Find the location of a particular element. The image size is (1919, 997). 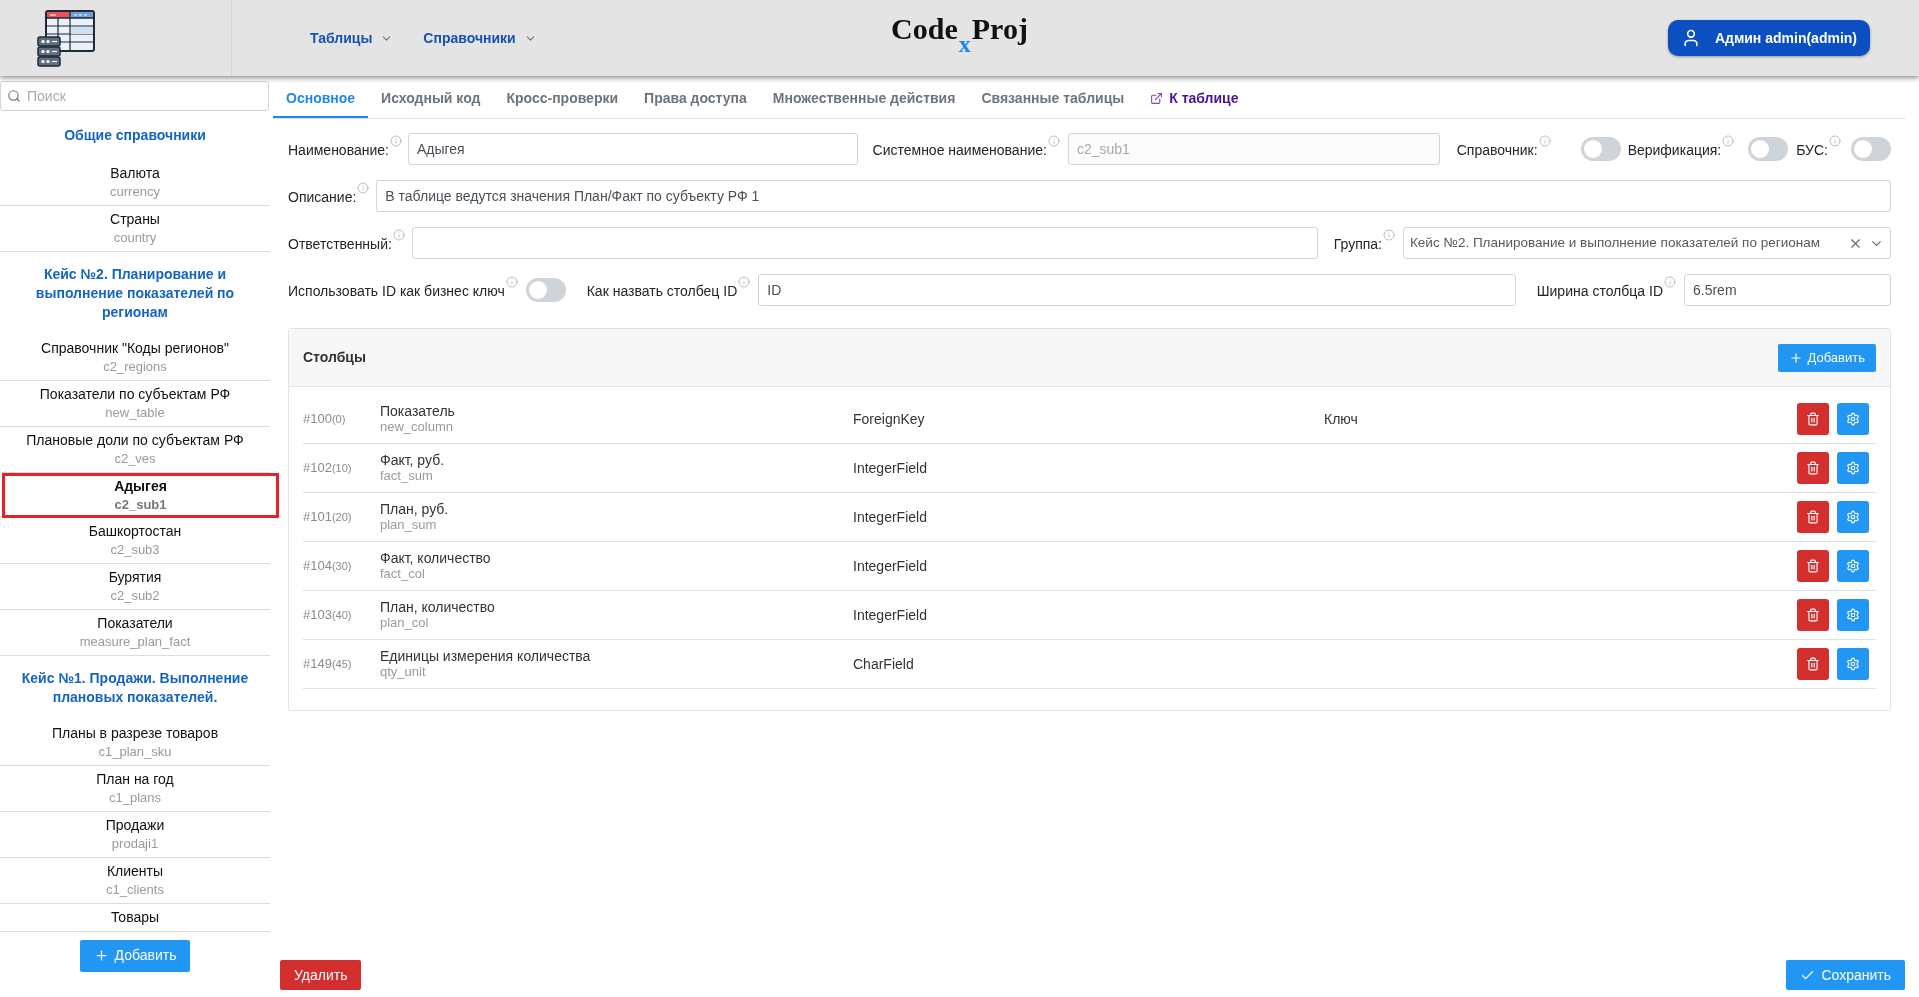

sidebar-item: Башкортостан c2_sub3 is located at coordinates (135, 541).